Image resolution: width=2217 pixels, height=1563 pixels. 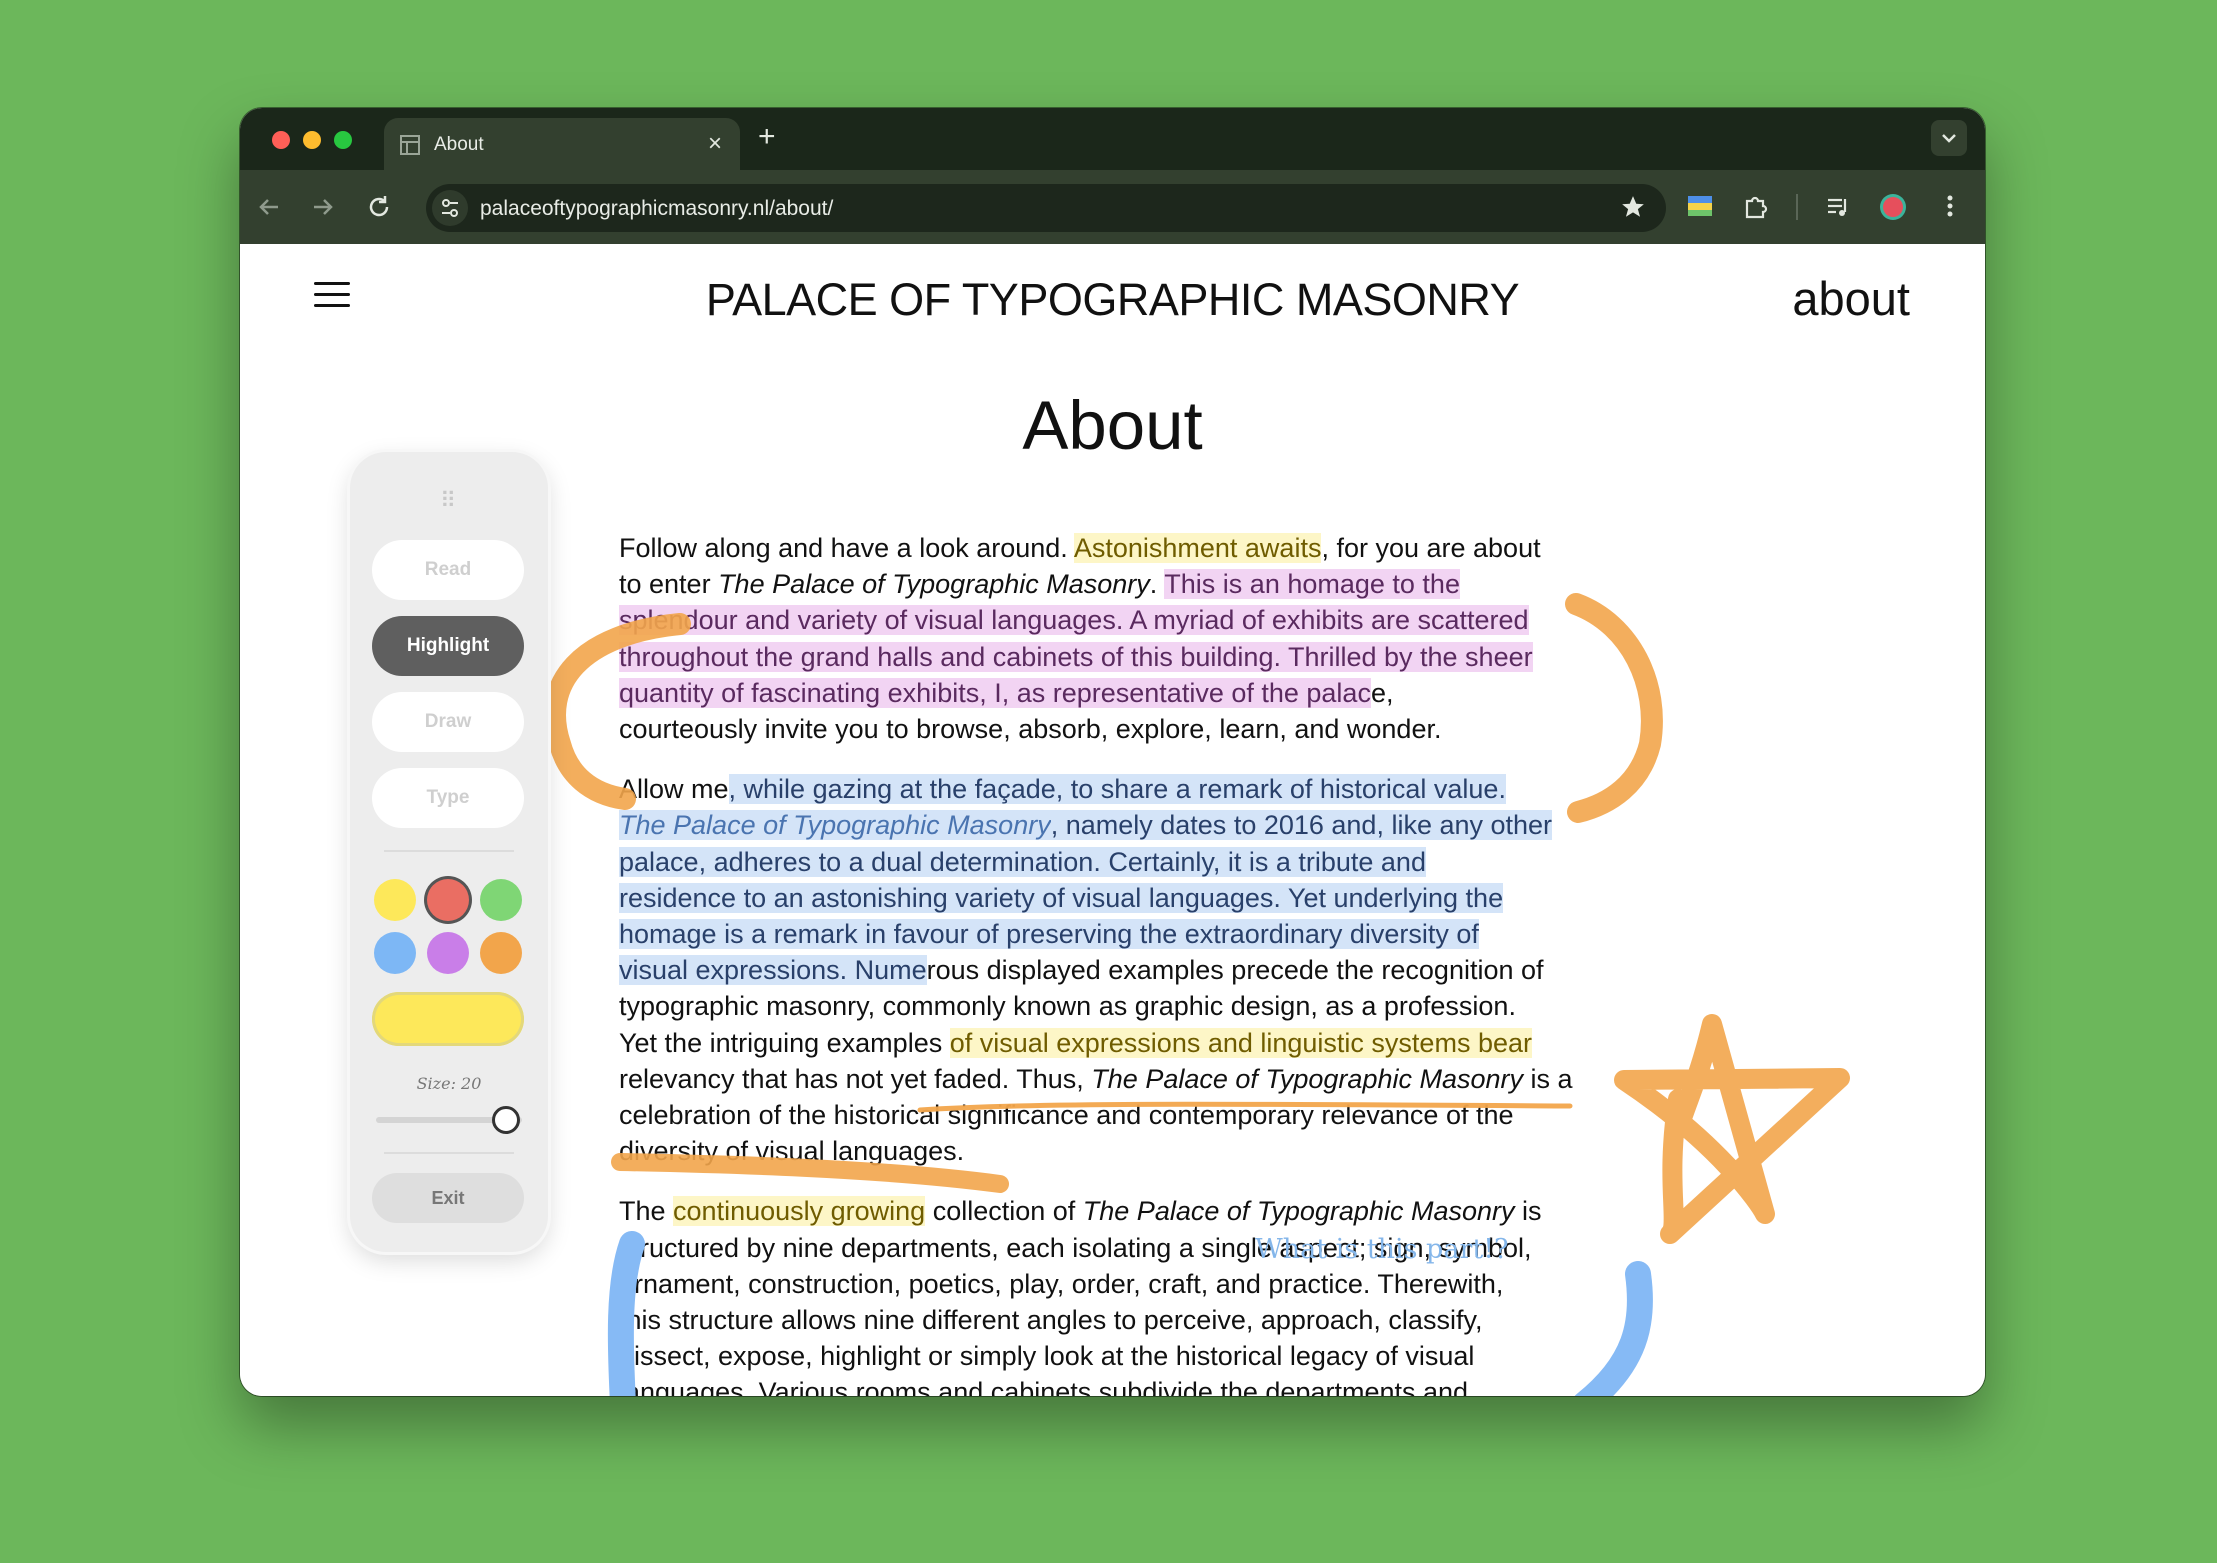 I want to click on forward-icon, so click(x=323, y=207).